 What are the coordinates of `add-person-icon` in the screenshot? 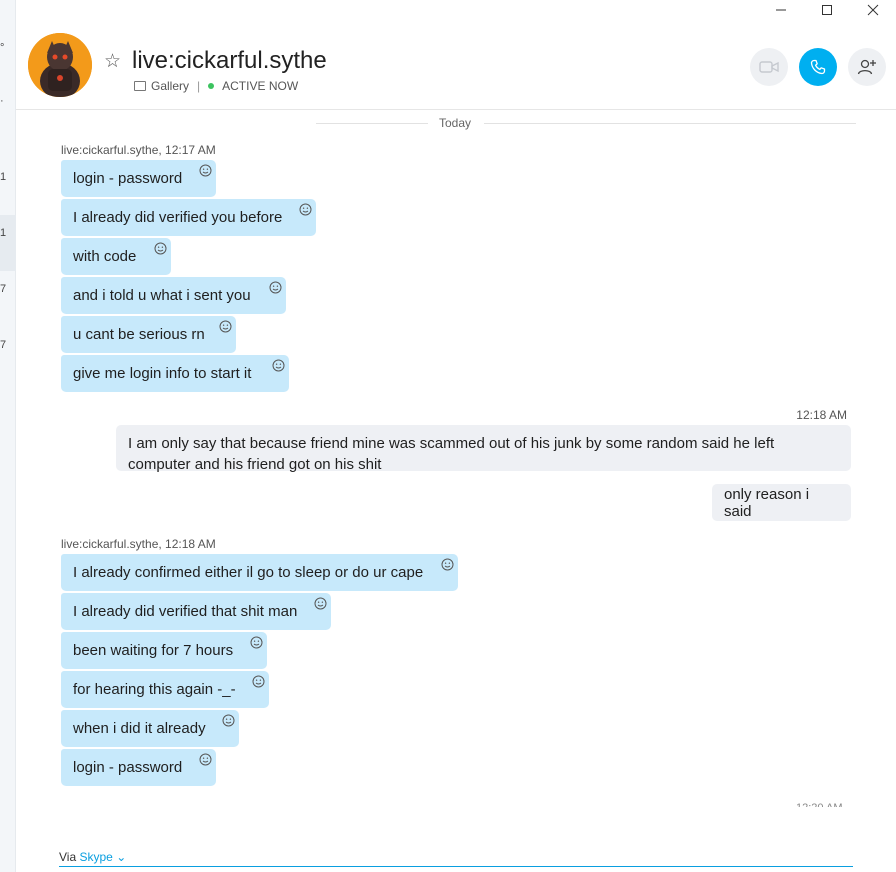 It's located at (866, 67).